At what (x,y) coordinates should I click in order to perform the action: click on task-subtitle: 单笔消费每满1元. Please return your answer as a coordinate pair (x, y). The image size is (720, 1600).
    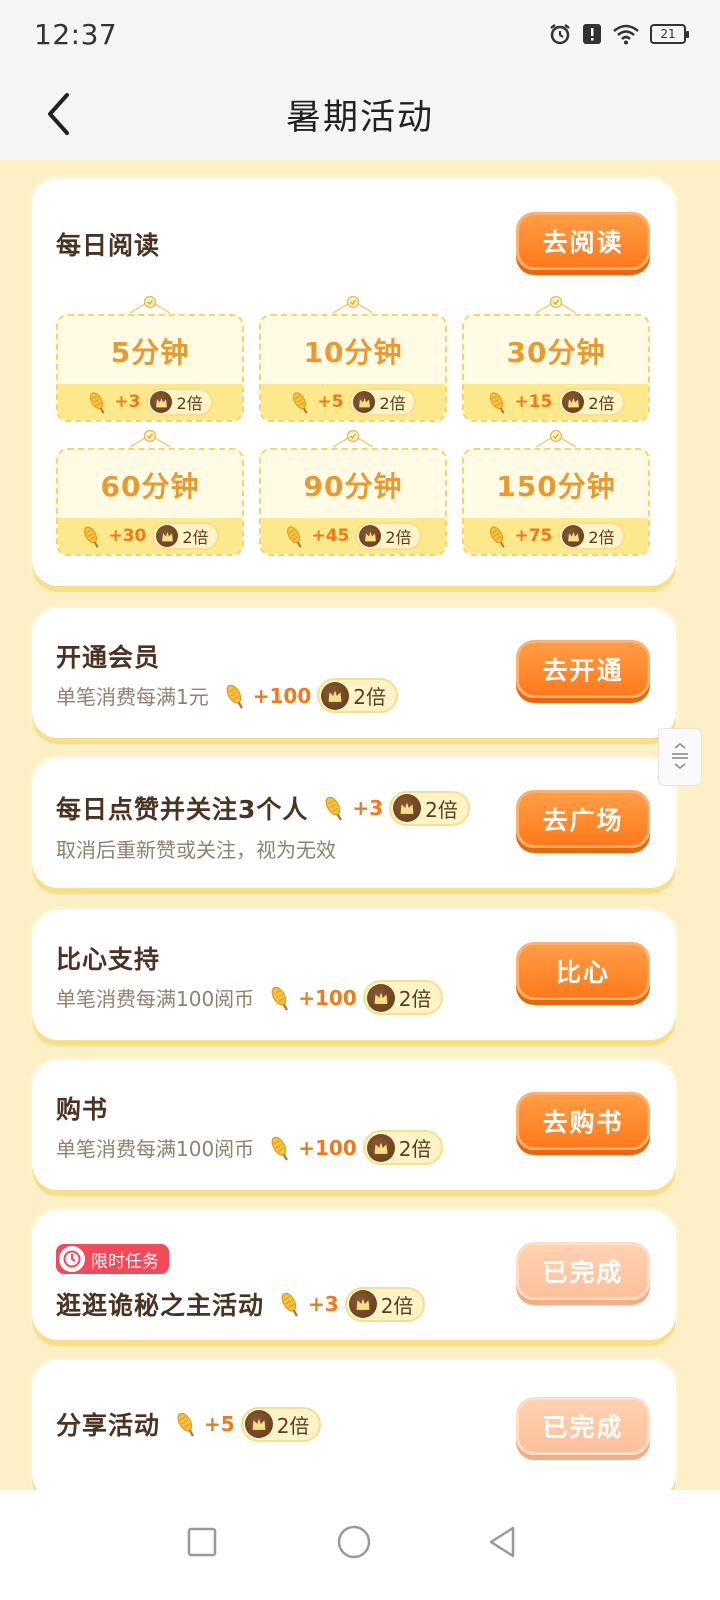
    Looking at the image, I should click on (132, 697).